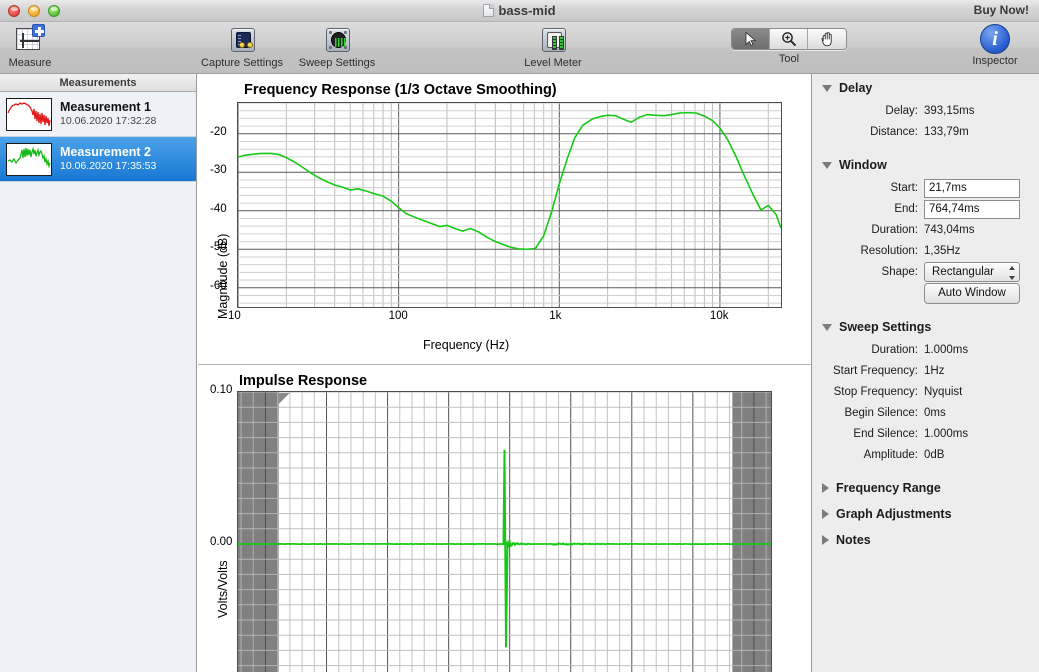  I want to click on inspector-input-end: 764,74ms, so click(972, 209).